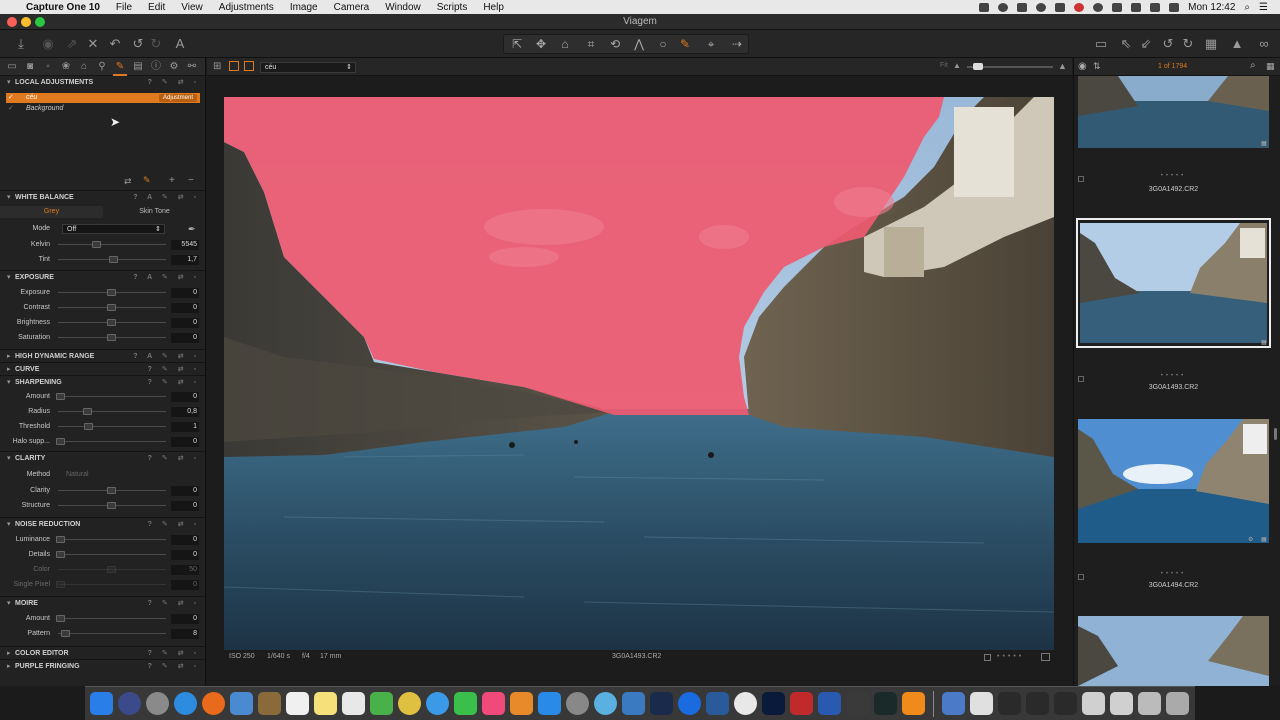 Image resolution: width=1280 pixels, height=720 pixels. What do you see at coordinates (1211, 44) in the screenshot?
I see `grid-icon: ▦` at bounding box center [1211, 44].